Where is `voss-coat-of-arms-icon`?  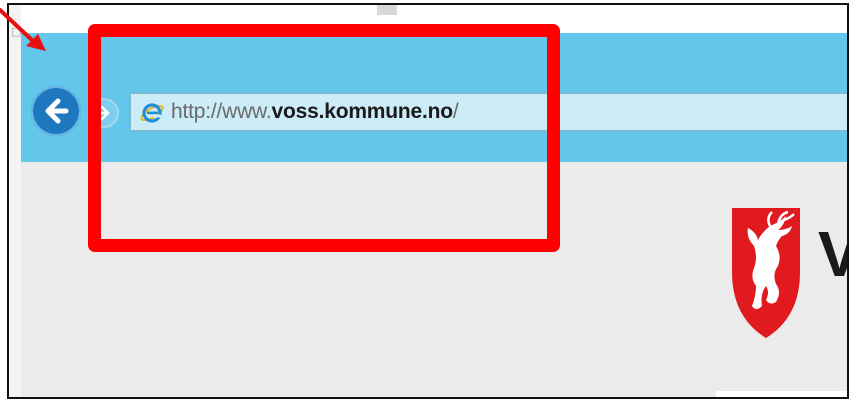 voss-coat-of-arms-icon is located at coordinates (766, 273).